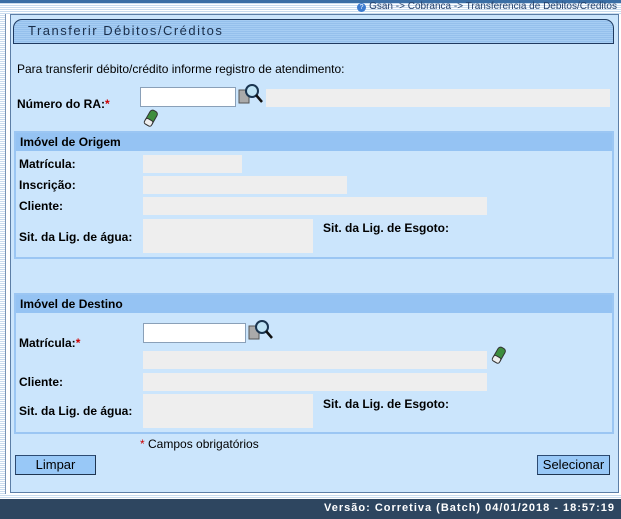  I want to click on origem-header: Imóvel de Origem, so click(314, 142).